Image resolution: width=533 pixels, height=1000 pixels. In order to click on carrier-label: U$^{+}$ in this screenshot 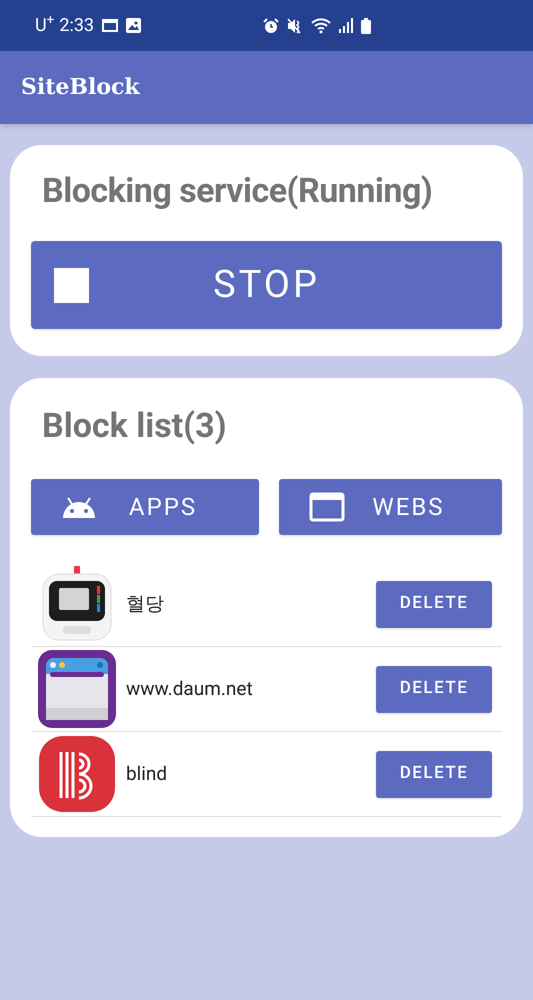, I will do `click(44, 25)`.